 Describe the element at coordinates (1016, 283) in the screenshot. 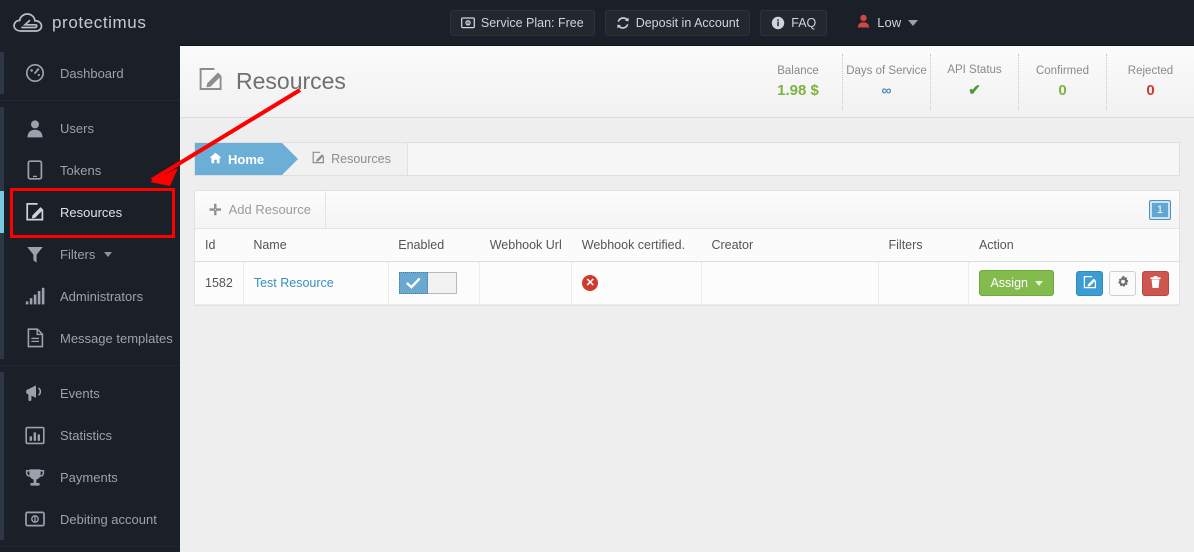

I see `assign-dropdown-button: Assign` at that location.